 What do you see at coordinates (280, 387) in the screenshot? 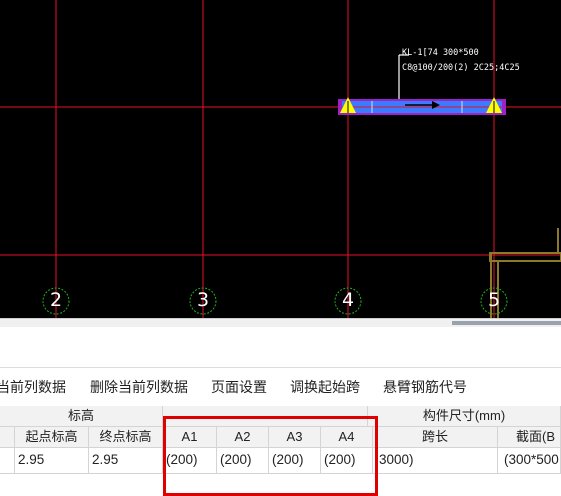
I see `table-toolbar: 当前列数据 删除当前列数据 页面设置 调换起始跨 悬臂钢筋代号` at bounding box center [280, 387].